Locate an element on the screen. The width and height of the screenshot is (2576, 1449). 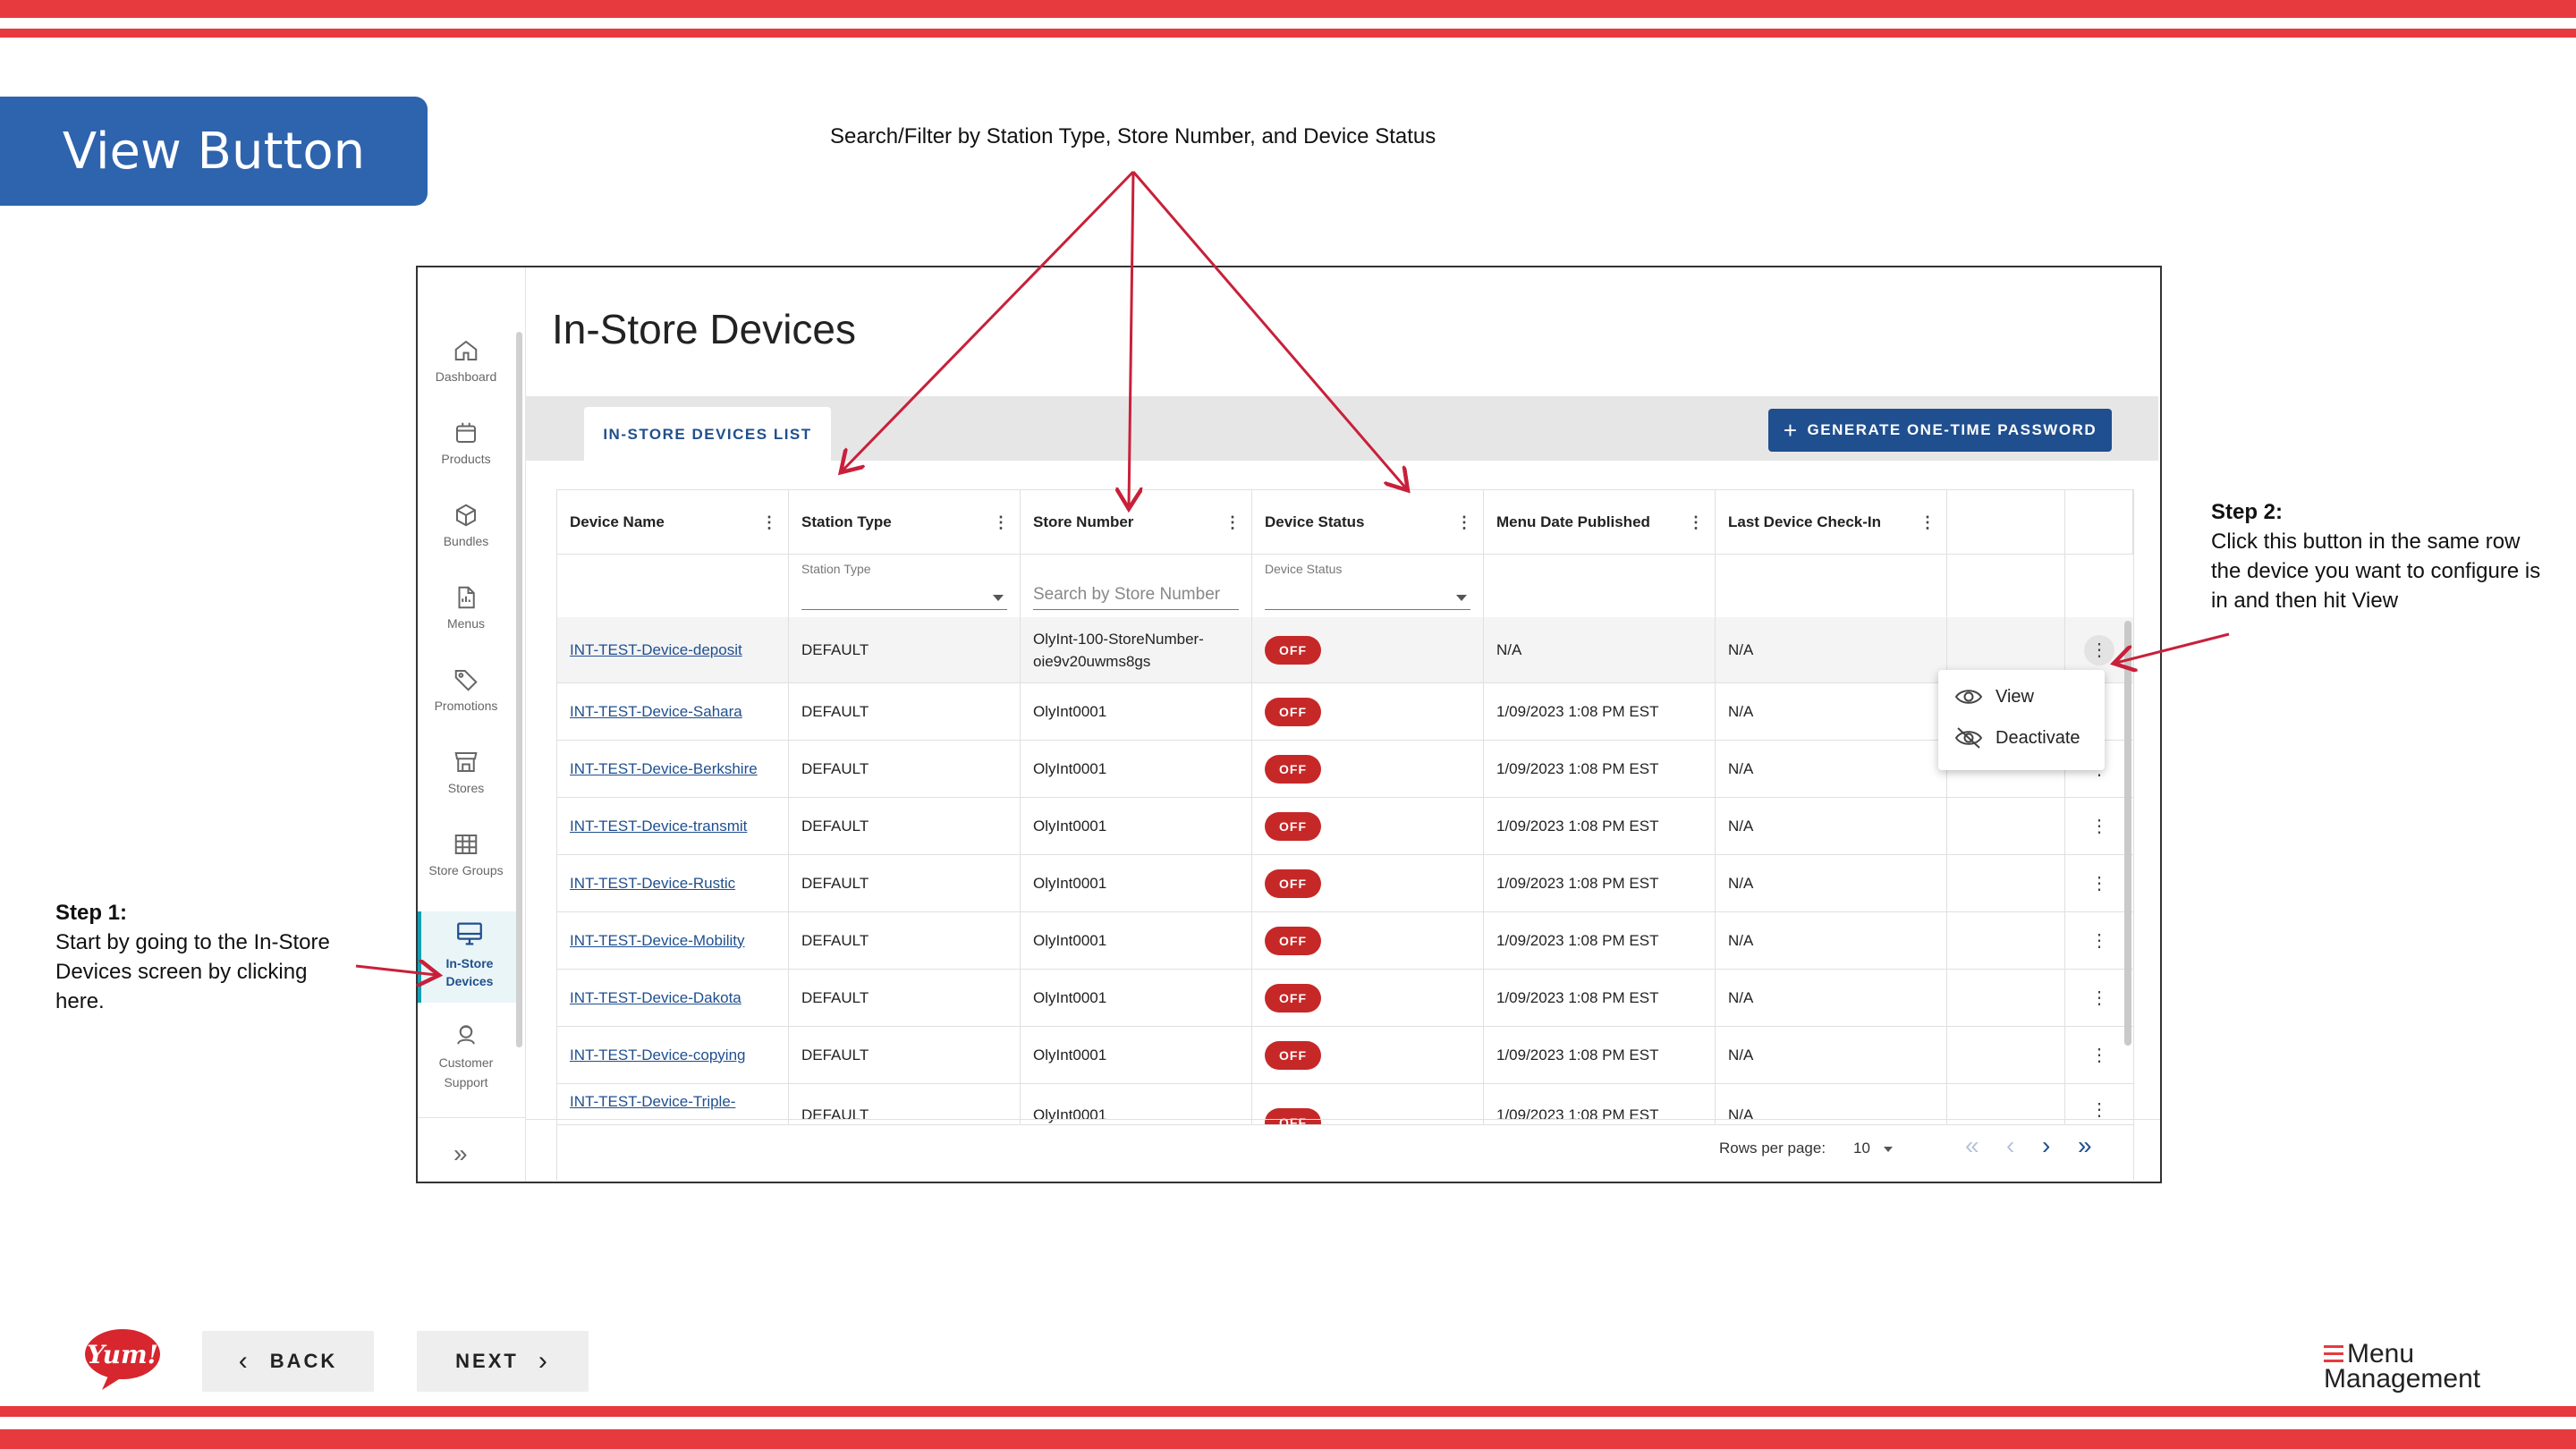
device-name-link: INT-TEST-Device-deposit is located at coordinates (673, 649).